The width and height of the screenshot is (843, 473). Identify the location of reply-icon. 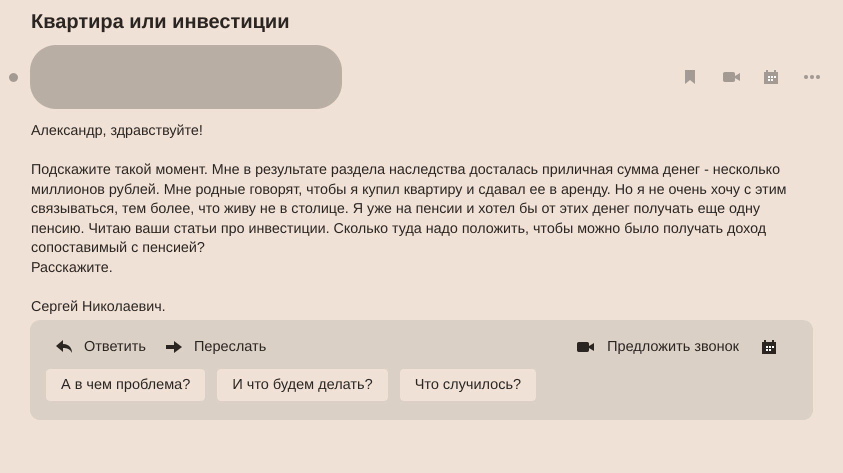
(64, 347).